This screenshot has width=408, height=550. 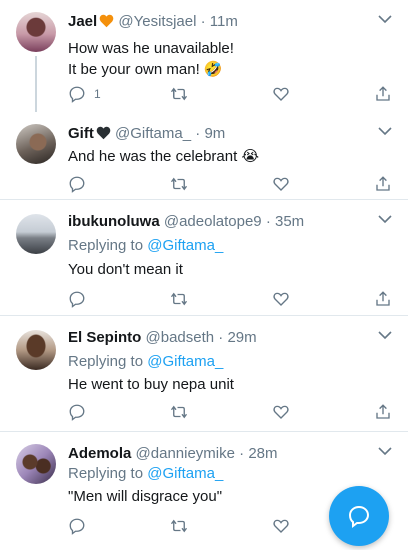 What do you see at coordinates (157, 21) in the screenshot?
I see `user-handle: @Yesitsjael` at bounding box center [157, 21].